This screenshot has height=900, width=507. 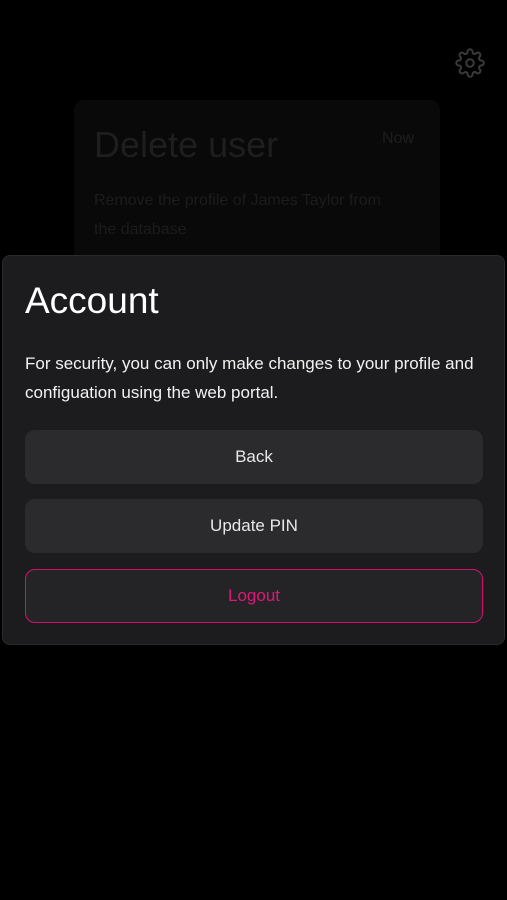 I want to click on update-pin-button: Update PIN, so click(x=254, y=526).